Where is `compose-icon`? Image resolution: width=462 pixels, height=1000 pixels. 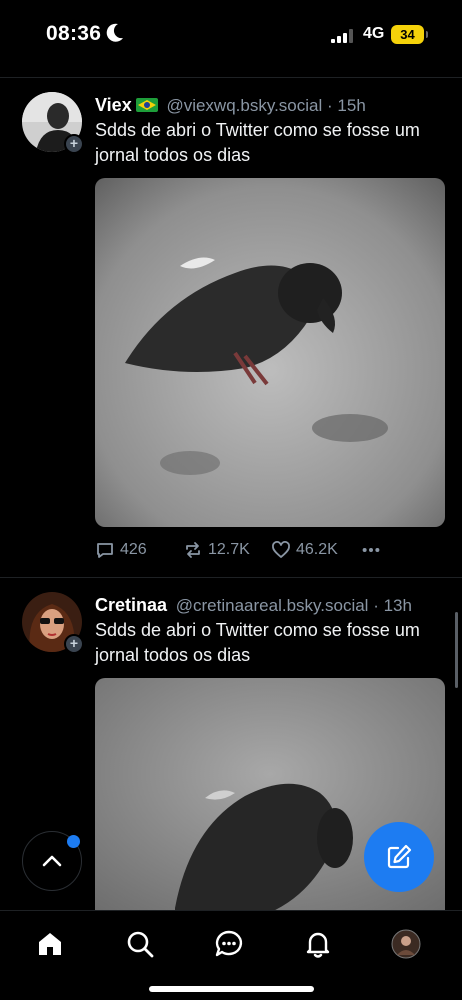
compose-icon is located at coordinates (399, 856).